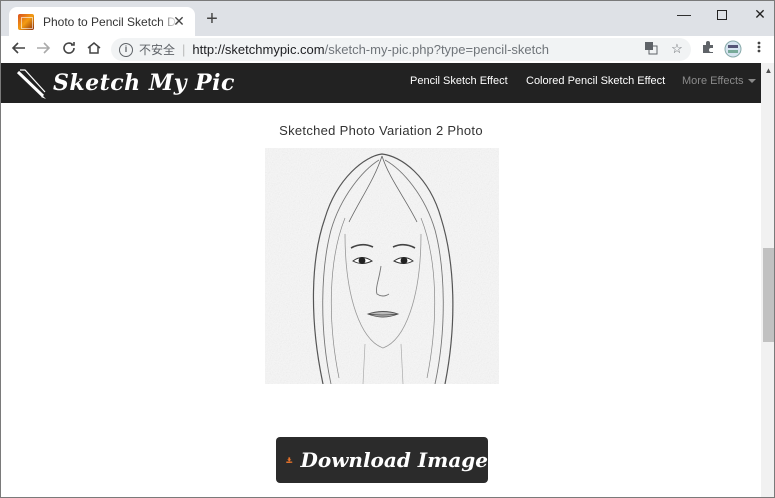 This screenshot has height=498, width=775. I want to click on pencil-logo-icon, so click(31, 84).